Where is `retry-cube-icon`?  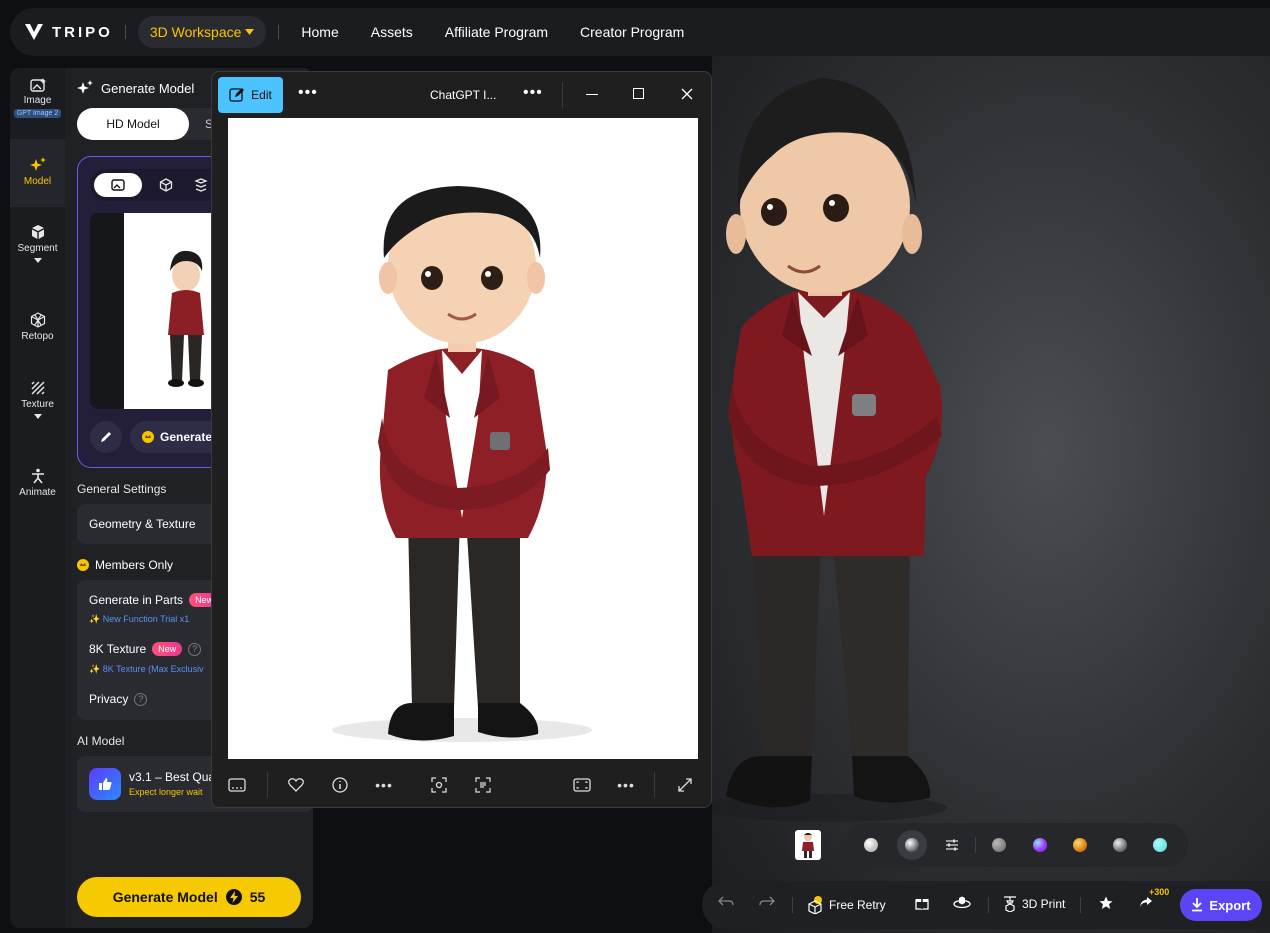
retry-cube-icon is located at coordinates (815, 905).